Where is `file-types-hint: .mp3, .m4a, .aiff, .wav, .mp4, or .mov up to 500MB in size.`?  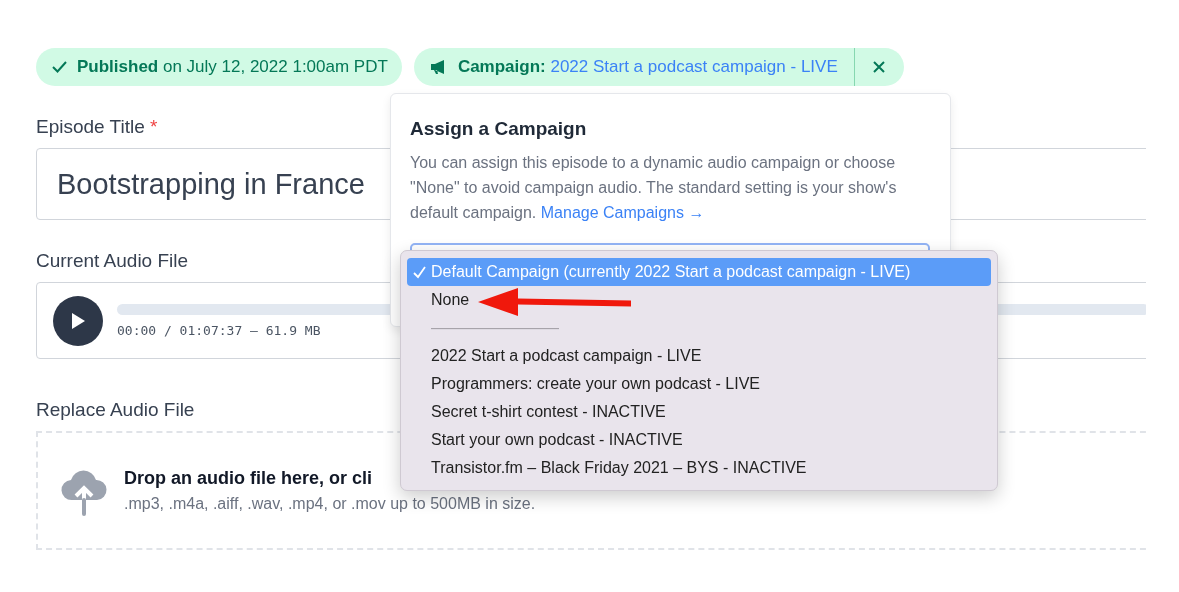 file-types-hint: .mp3, .m4a, .aiff, .wav, .mp4, or .mov up to 500MB in size. is located at coordinates (330, 504).